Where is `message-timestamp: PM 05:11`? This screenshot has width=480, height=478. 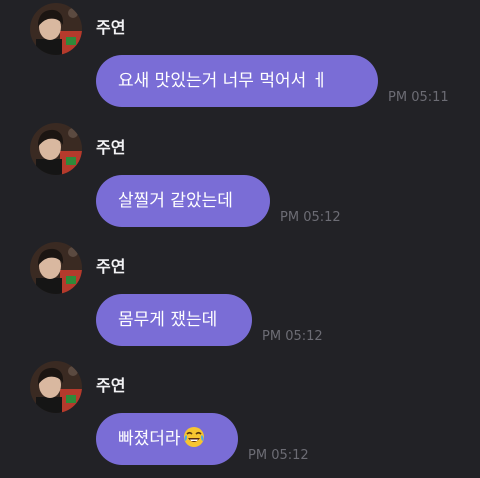
message-timestamp: PM 05:11 is located at coordinates (418, 97).